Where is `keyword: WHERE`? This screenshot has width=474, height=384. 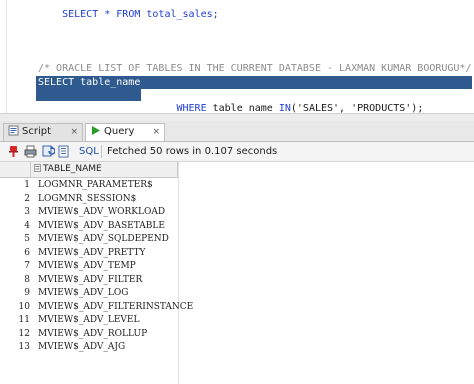
keyword: WHERE is located at coordinates (188, 108).